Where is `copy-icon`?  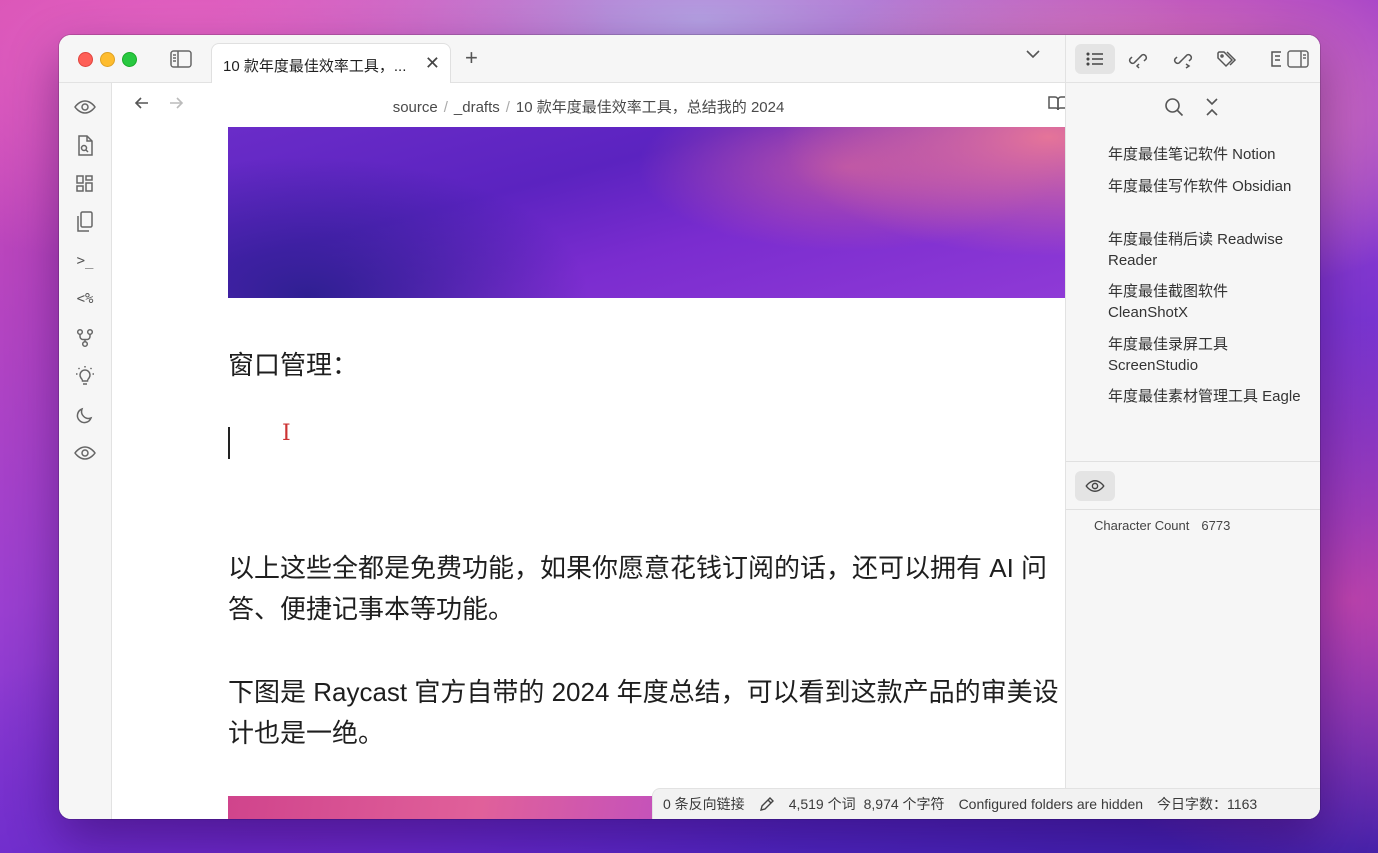 copy-icon is located at coordinates (85, 222).